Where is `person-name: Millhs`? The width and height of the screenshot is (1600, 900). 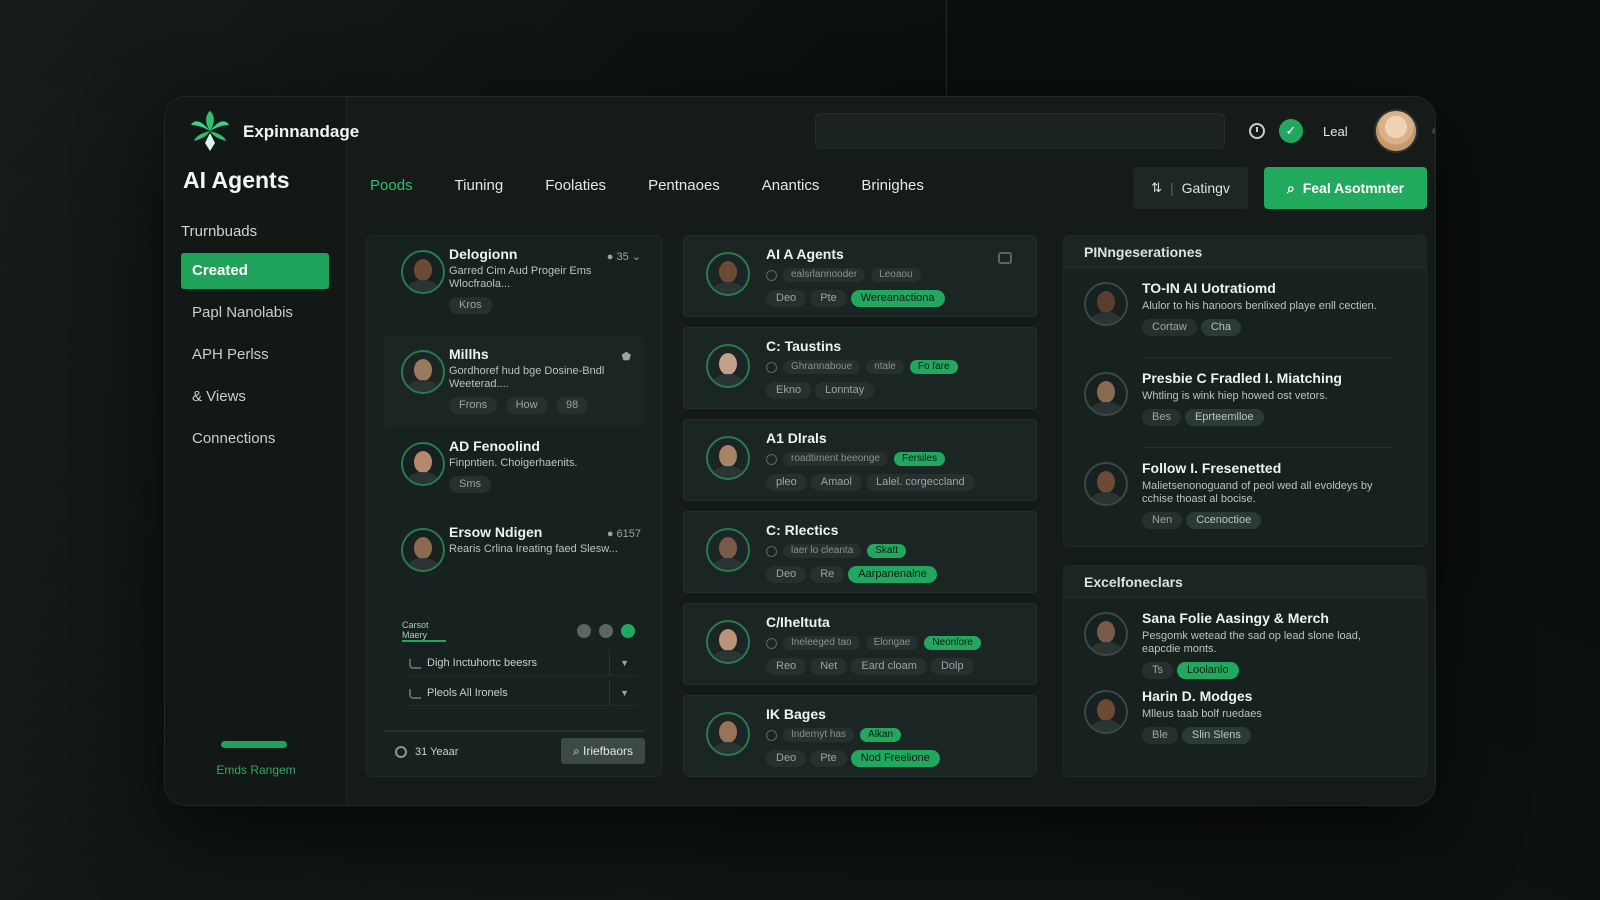 person-name: Millhs is located at coordinates (469, 354).